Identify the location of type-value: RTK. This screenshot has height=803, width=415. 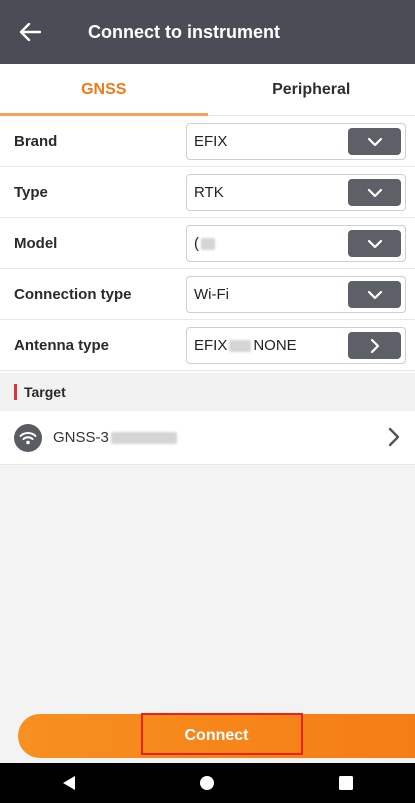
(209, 192).